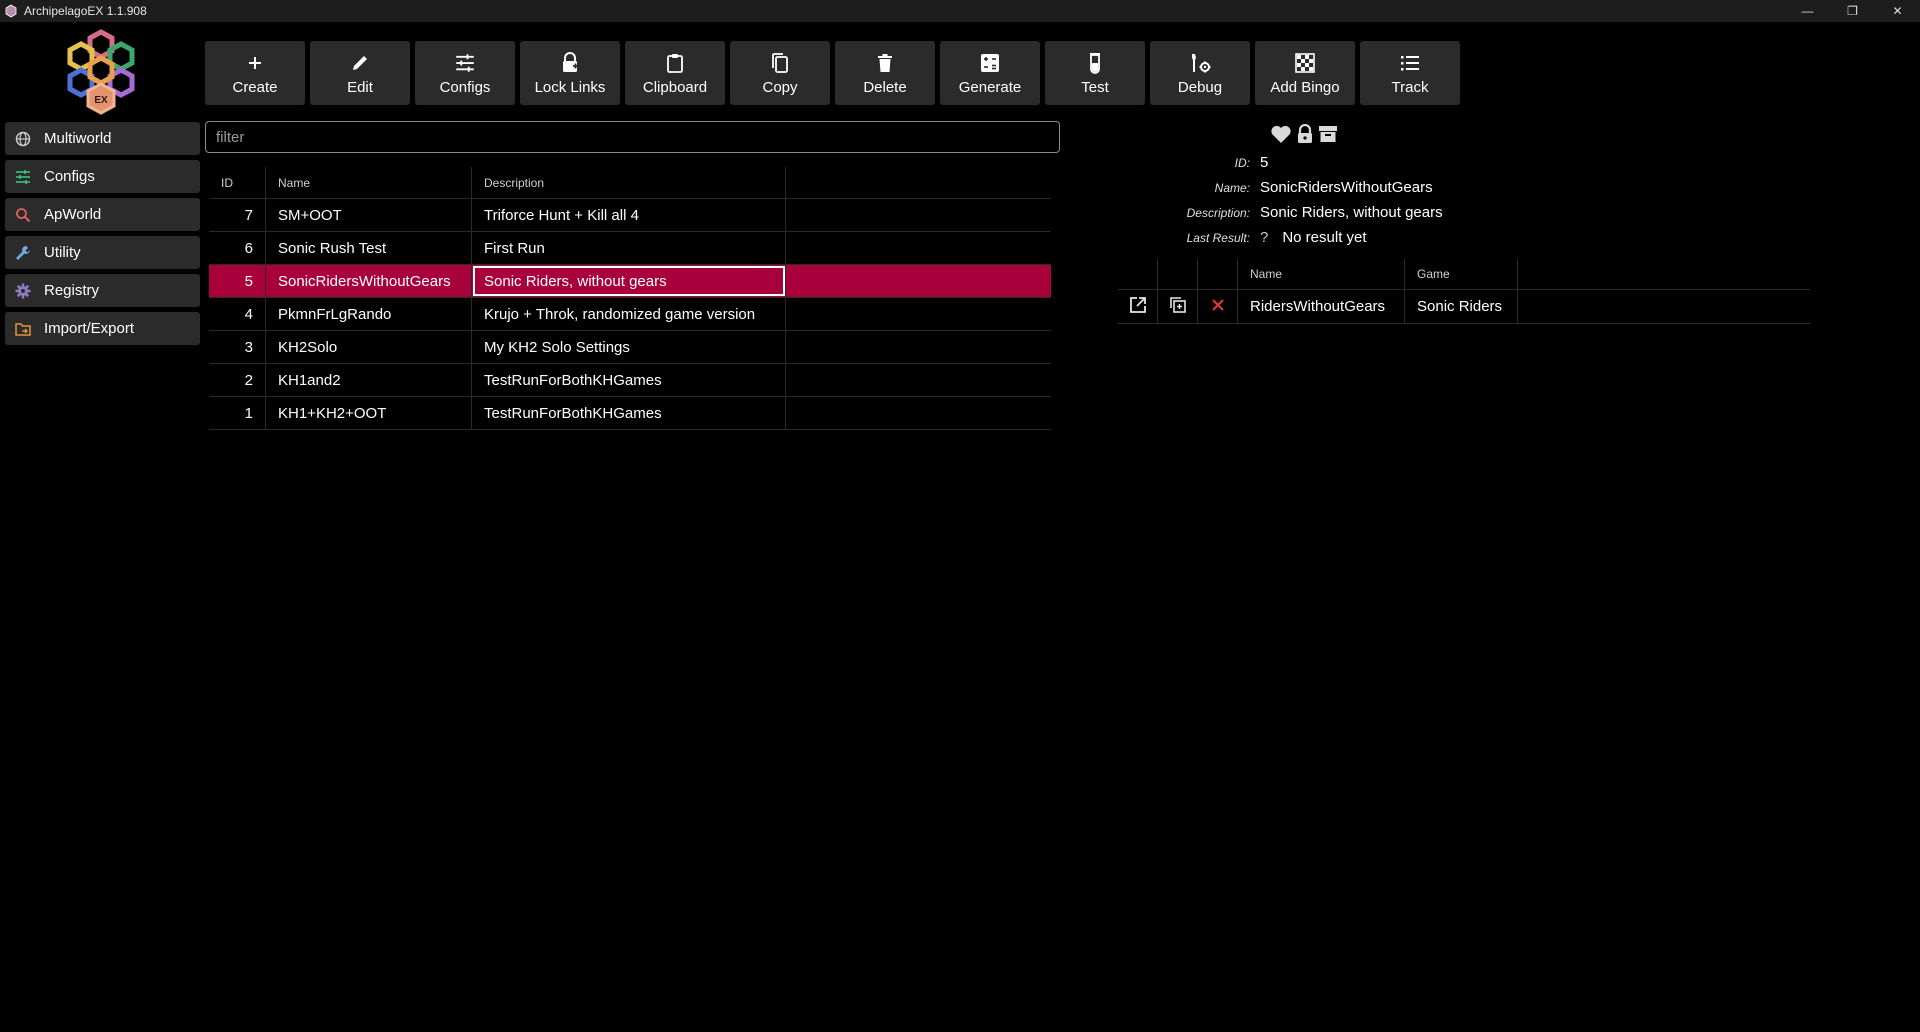  Describe the element at coordinates (1305, 63) in the screenshot. I see `checkerboard-icon` at that location.